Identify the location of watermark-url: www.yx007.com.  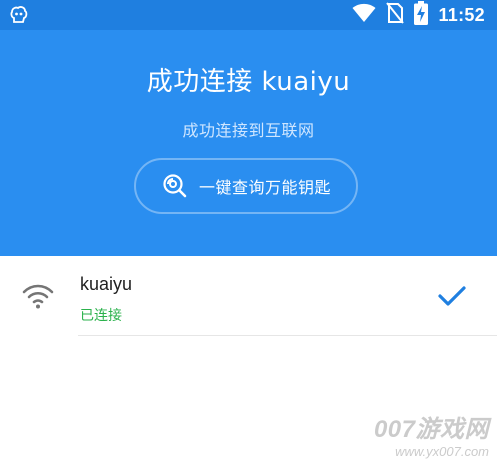
(442, 451).